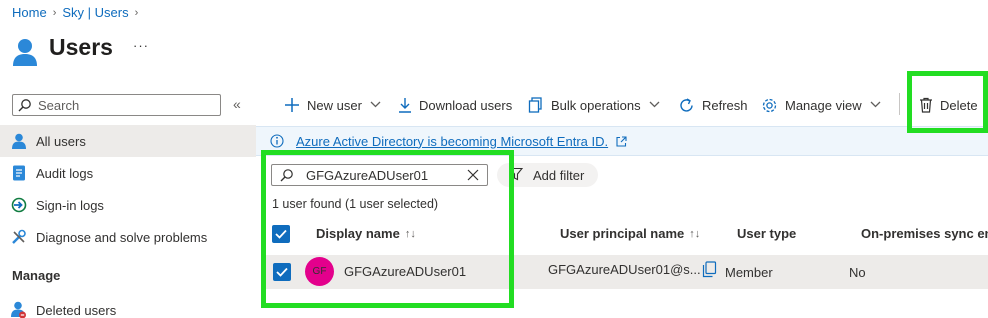 This screenshot has height=318, width=988. What do you see at coordinates (19, 237) in the screenshot?
I see `diagnose-icon` at bounding box center [19, 237].